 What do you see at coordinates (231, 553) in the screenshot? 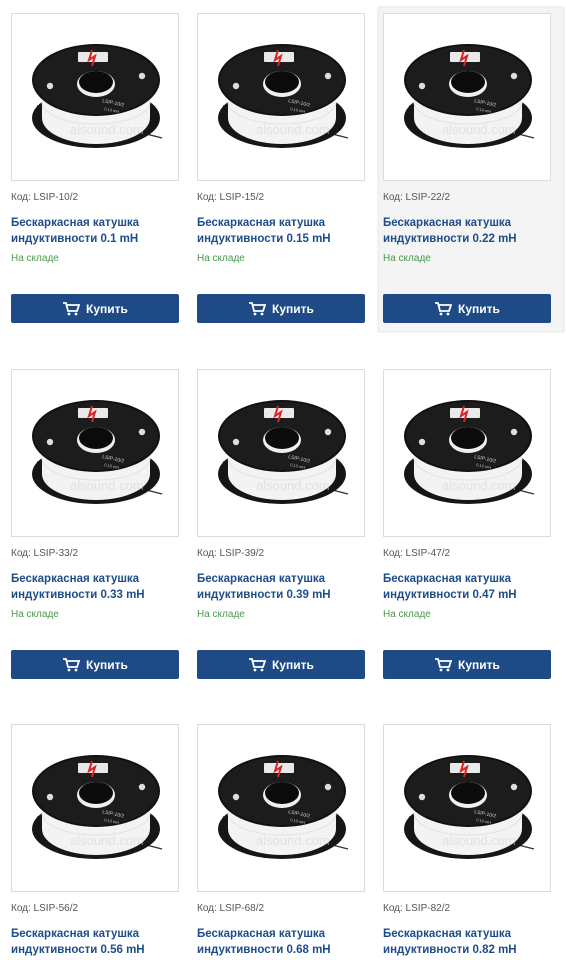
I see `product-code: Код: LSIP-39/2` at bounding box center [231, 553].